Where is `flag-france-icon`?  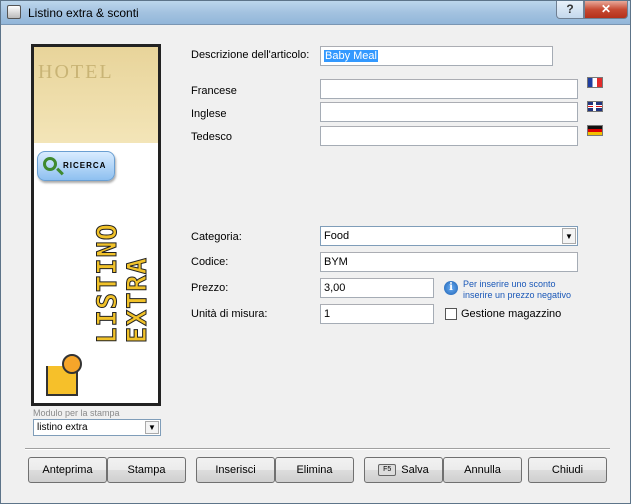 flag-france-icon is located at coordinates (595, 82).